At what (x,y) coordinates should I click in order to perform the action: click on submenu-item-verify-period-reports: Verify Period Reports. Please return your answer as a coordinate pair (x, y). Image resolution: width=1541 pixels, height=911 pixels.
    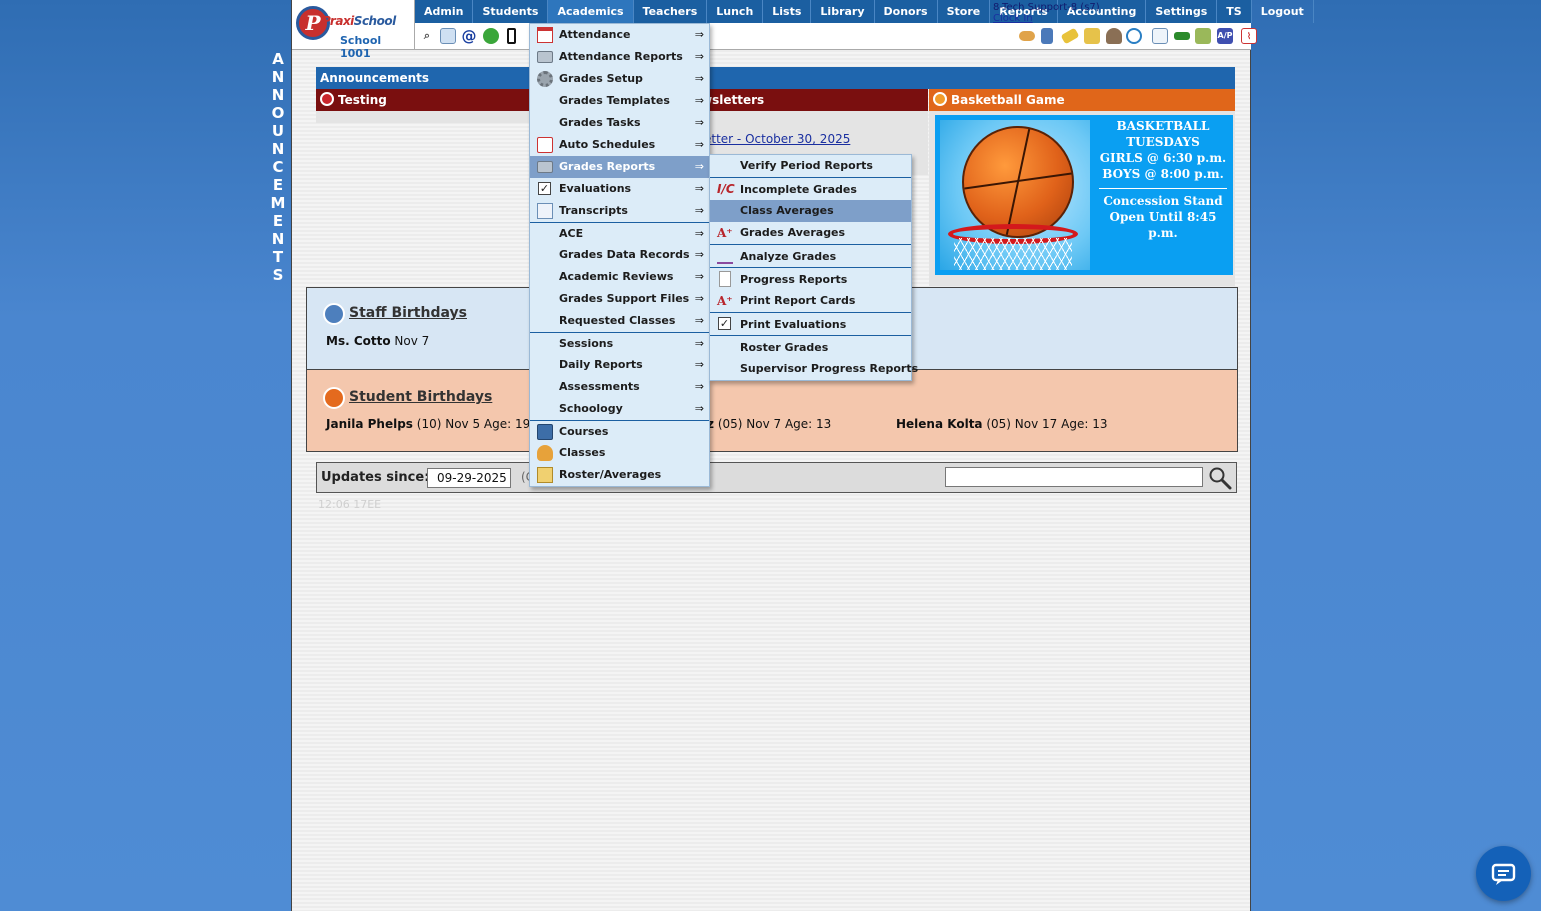
    Looking at the image, I should click on (810, 166).